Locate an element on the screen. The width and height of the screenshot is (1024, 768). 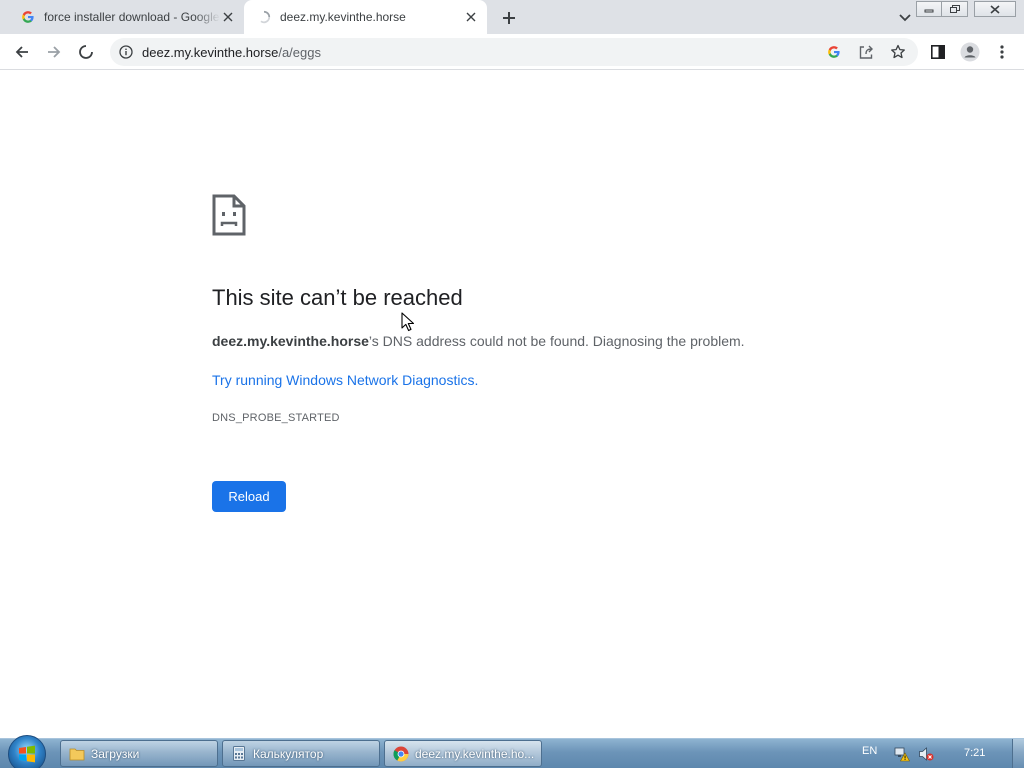
menu-button is located at coordinates (1002, 52).